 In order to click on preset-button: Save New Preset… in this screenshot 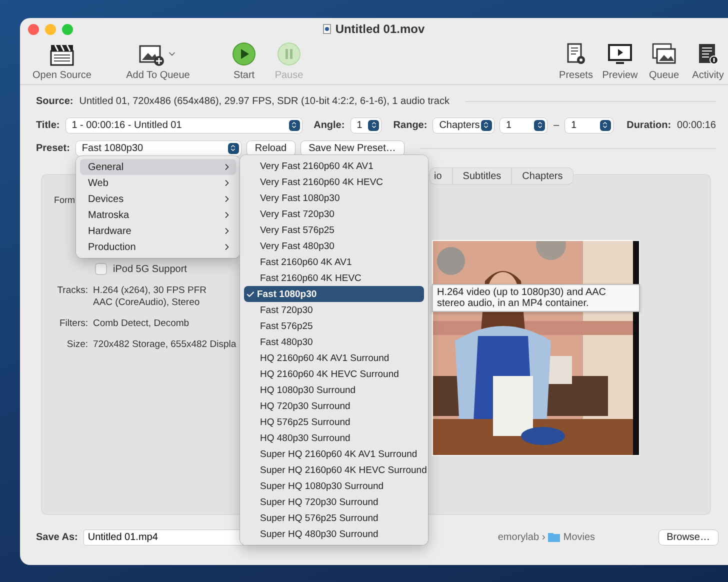, I will do `click(352, 148)`.